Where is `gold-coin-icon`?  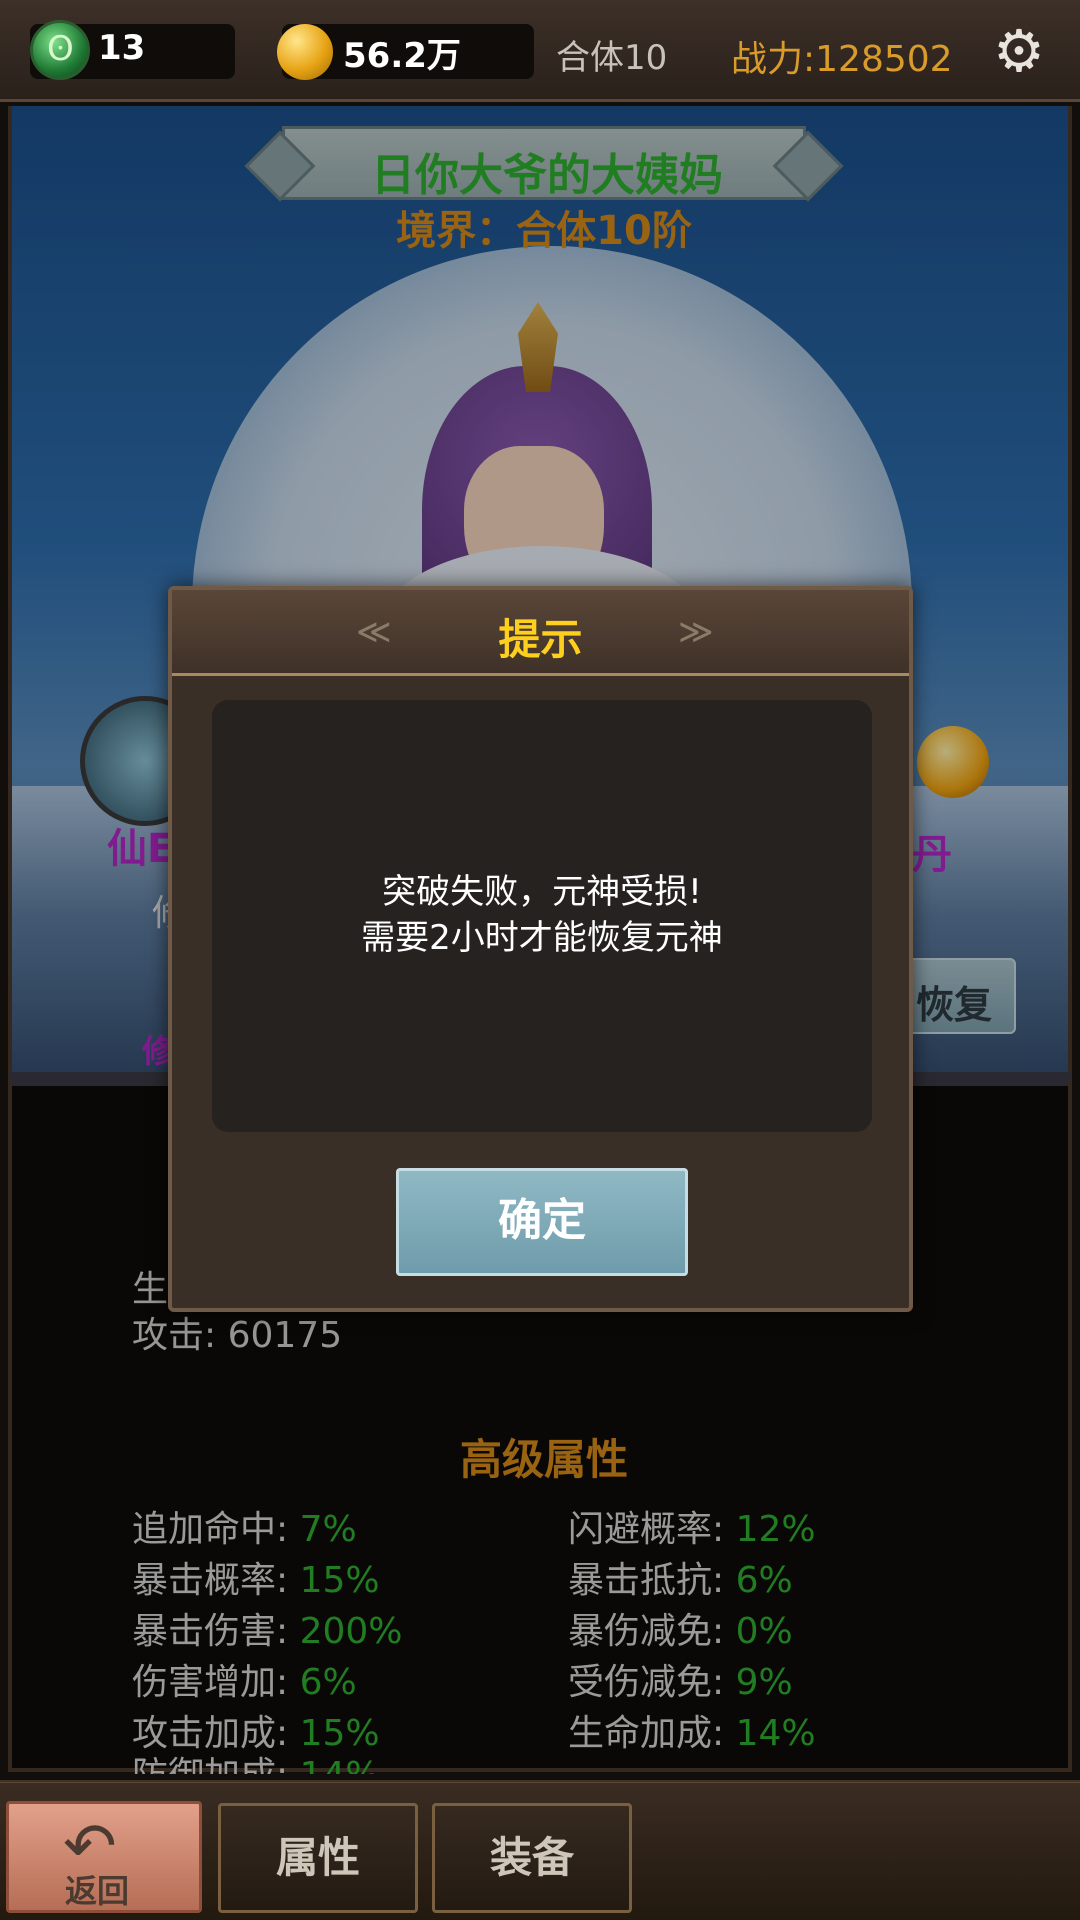
gold-coin-icon is located at coordinates (305, 52).